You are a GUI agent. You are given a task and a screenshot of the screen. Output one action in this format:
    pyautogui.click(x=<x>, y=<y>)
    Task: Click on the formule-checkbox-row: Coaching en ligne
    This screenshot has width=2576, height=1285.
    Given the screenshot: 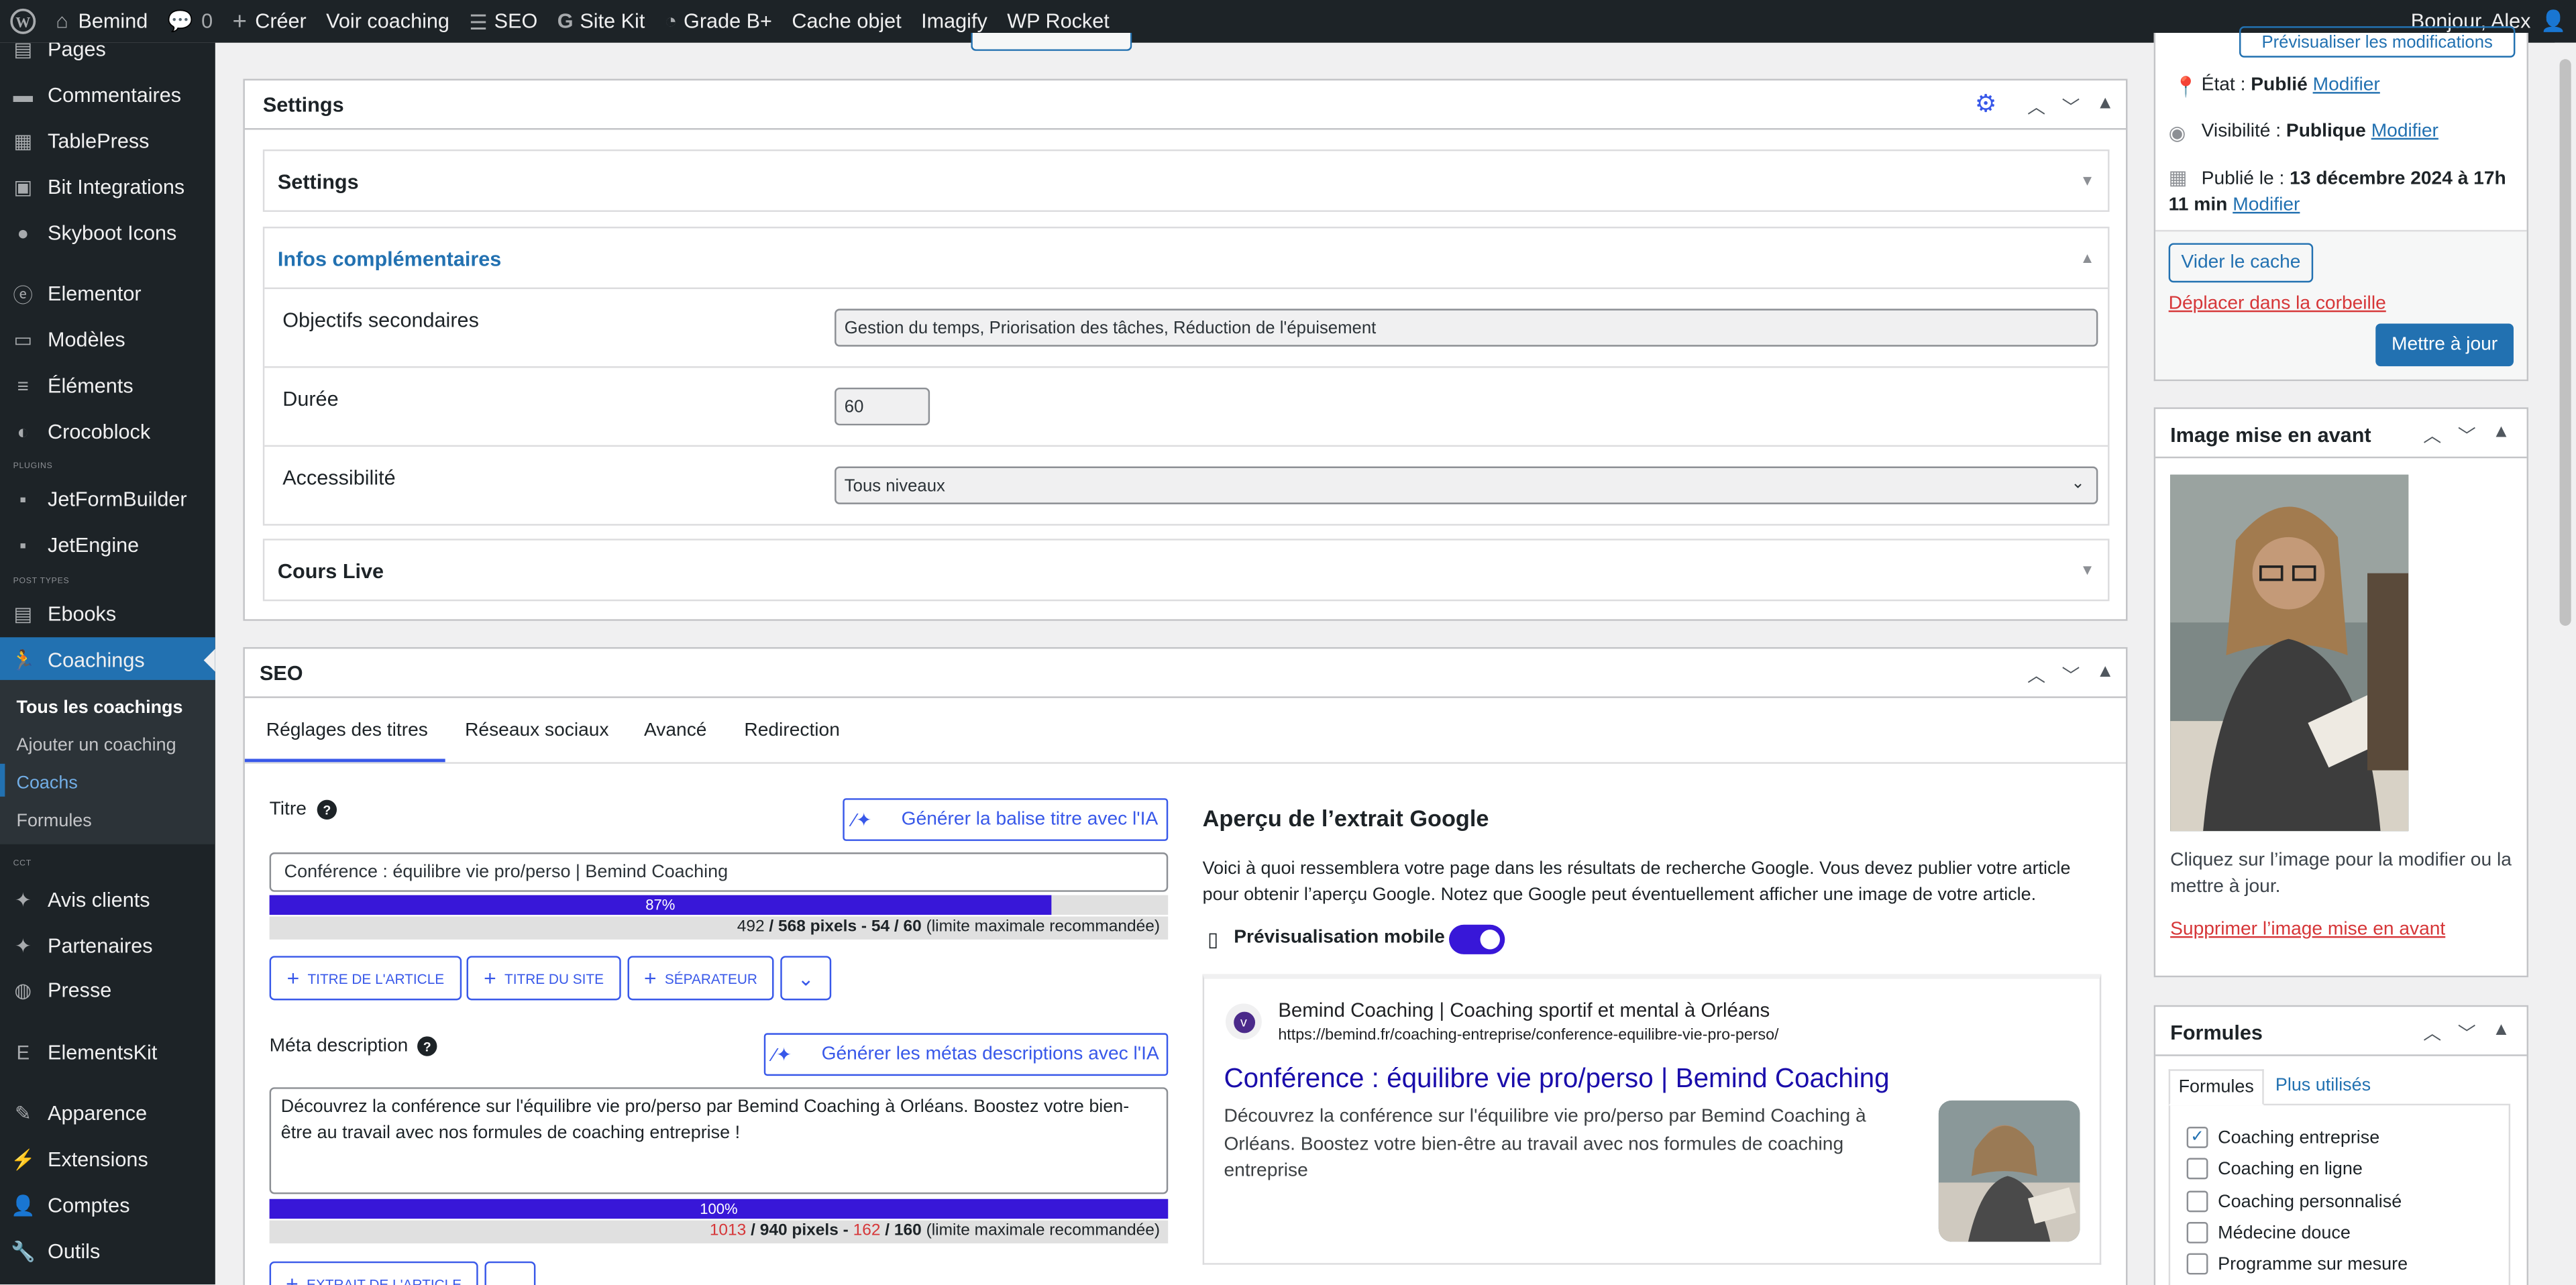 What is the action you would take?
    pyautogui.click(x=2274, y=1169)
    